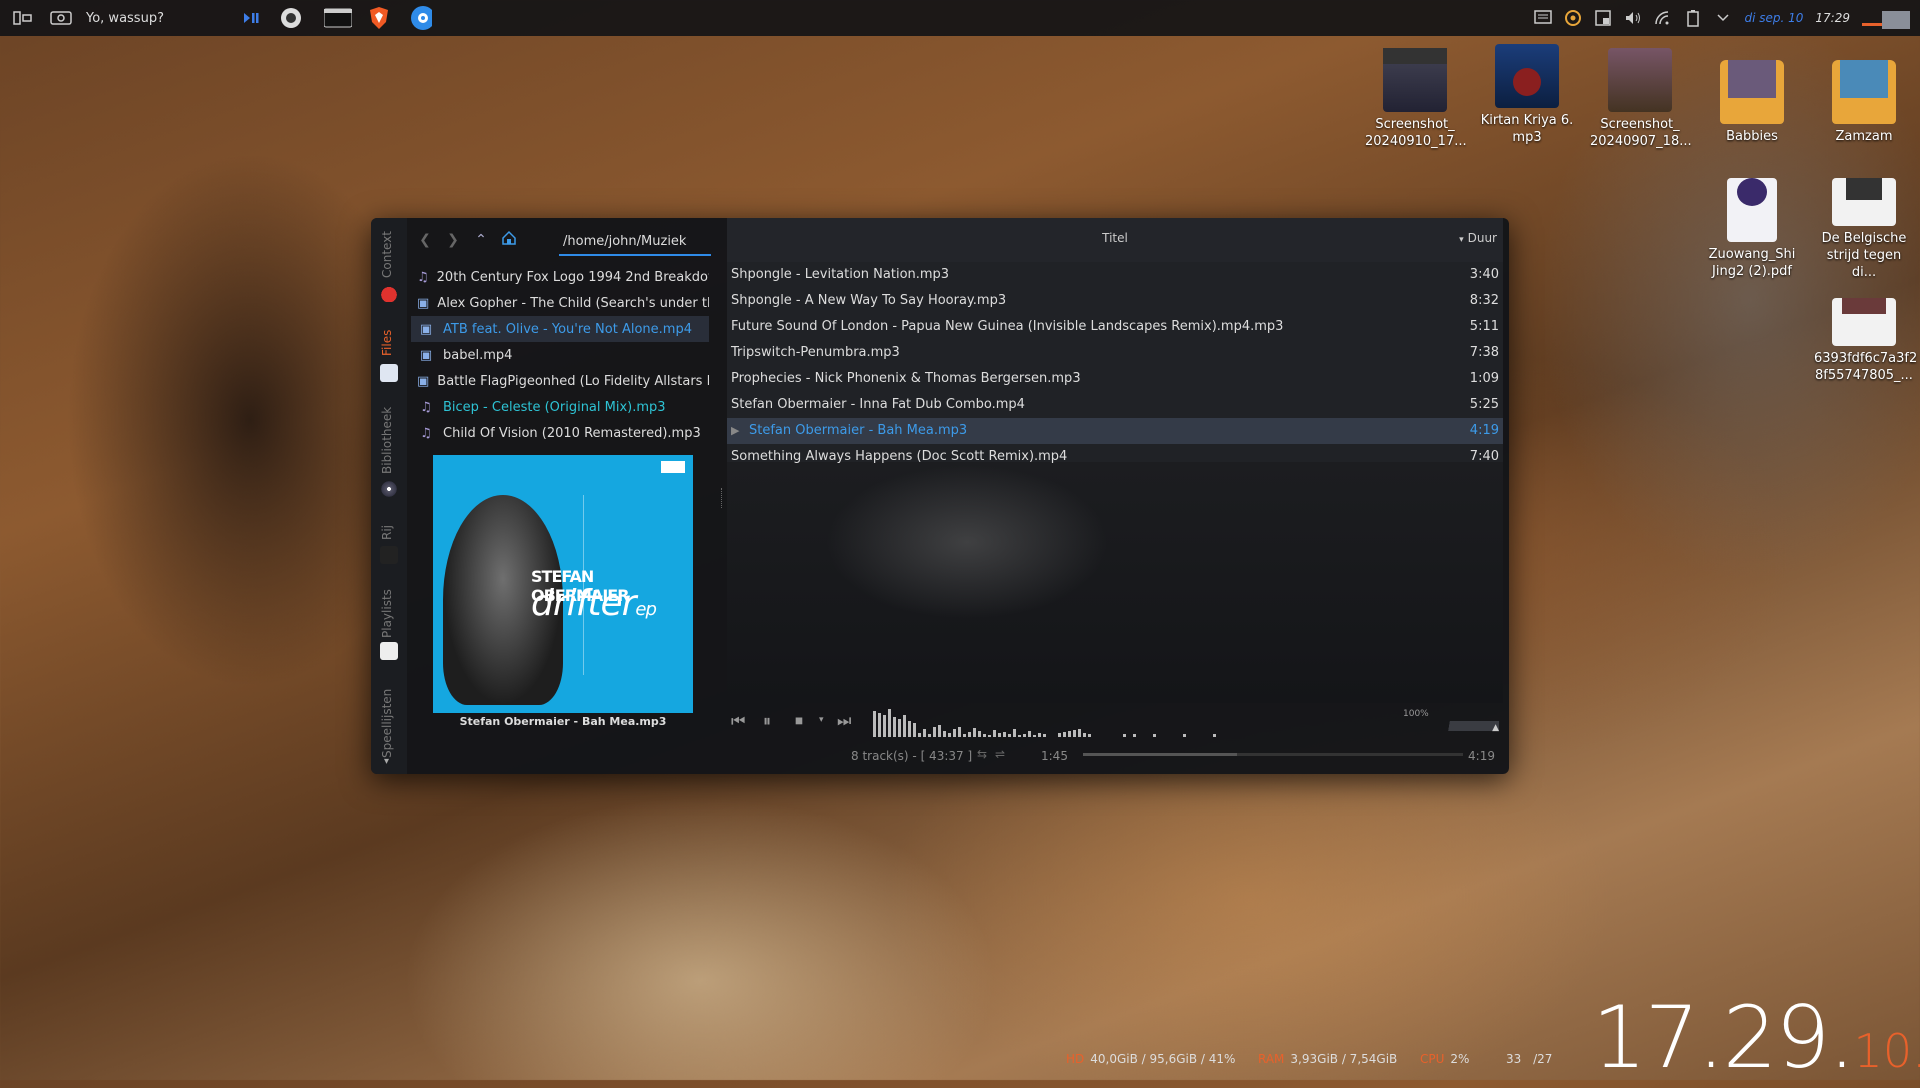 This screenshot has height=1088, width=1920. What do you see at coordinates (1115, 353) in the screenshot?
I see `playlist-row: Tripswitch-Penumbra.mp3 7:38` at bounding box center [1115, 353].